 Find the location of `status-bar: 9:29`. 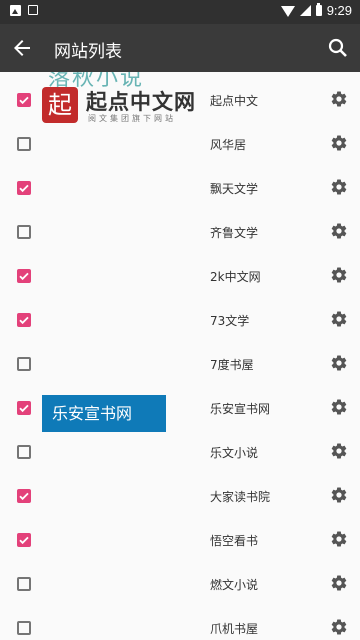

status-bar: 9:29 is located at coordinates (180, 12).